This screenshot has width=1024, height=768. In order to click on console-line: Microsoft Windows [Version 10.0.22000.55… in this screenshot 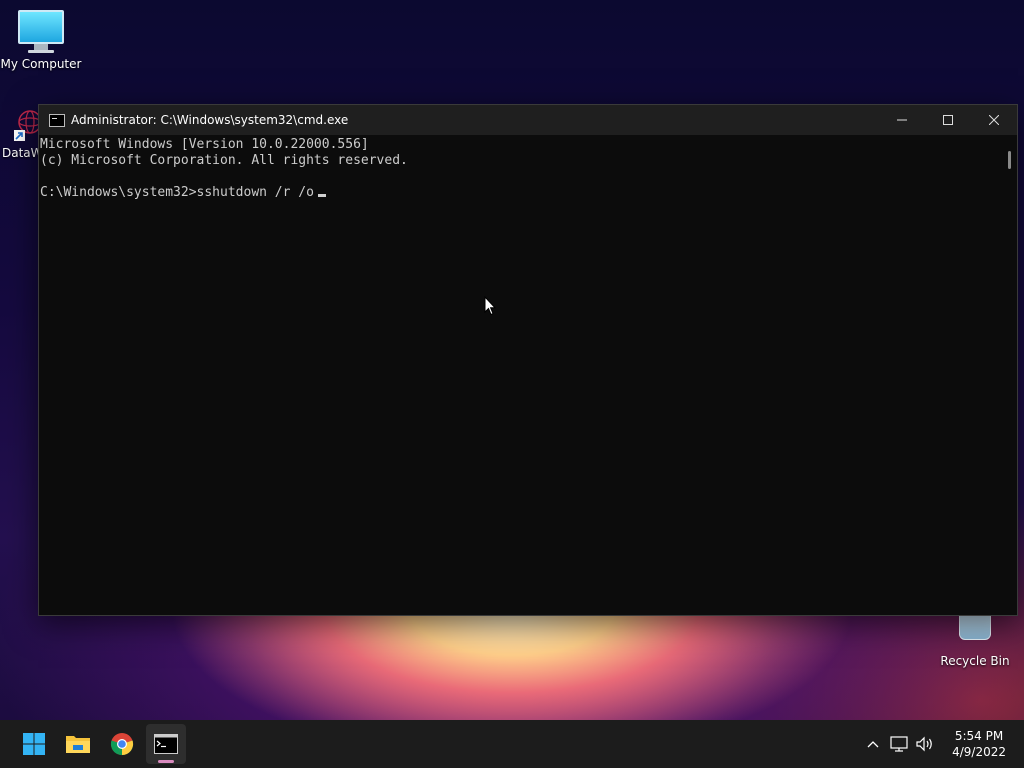, I will do `click(204, 144)`.